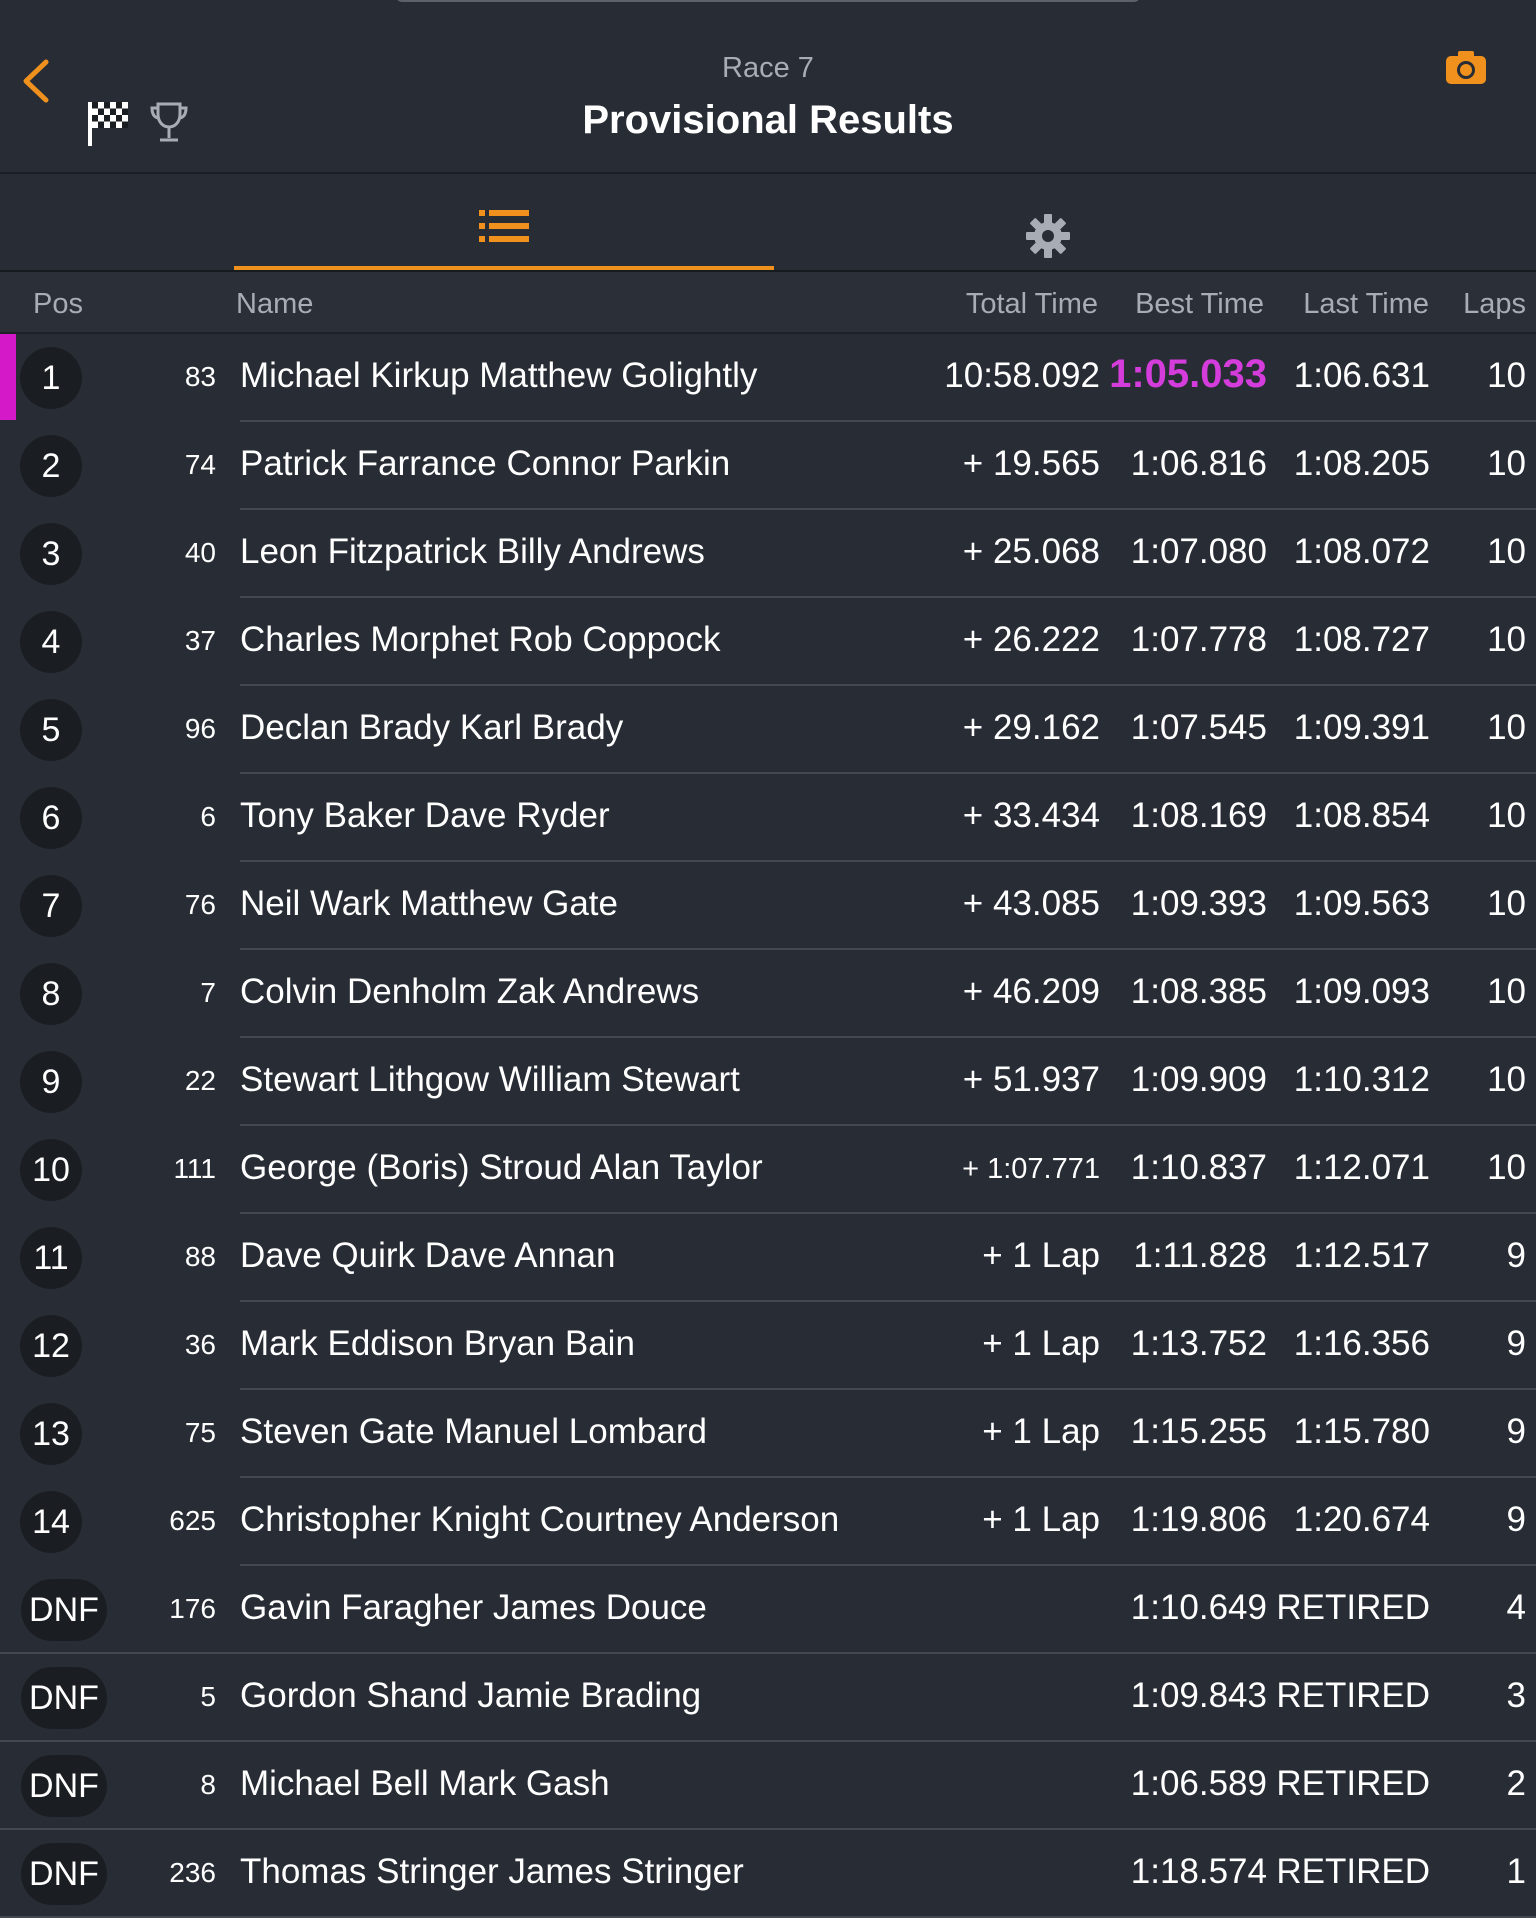 The height and width of the screenshot is (1918, 1536). What do you see at coordinates (472, 551) in the screenshot?
I see `driver-names: Leon Fitzpatrick Billy Andrews` at bounding box center [472, 551].